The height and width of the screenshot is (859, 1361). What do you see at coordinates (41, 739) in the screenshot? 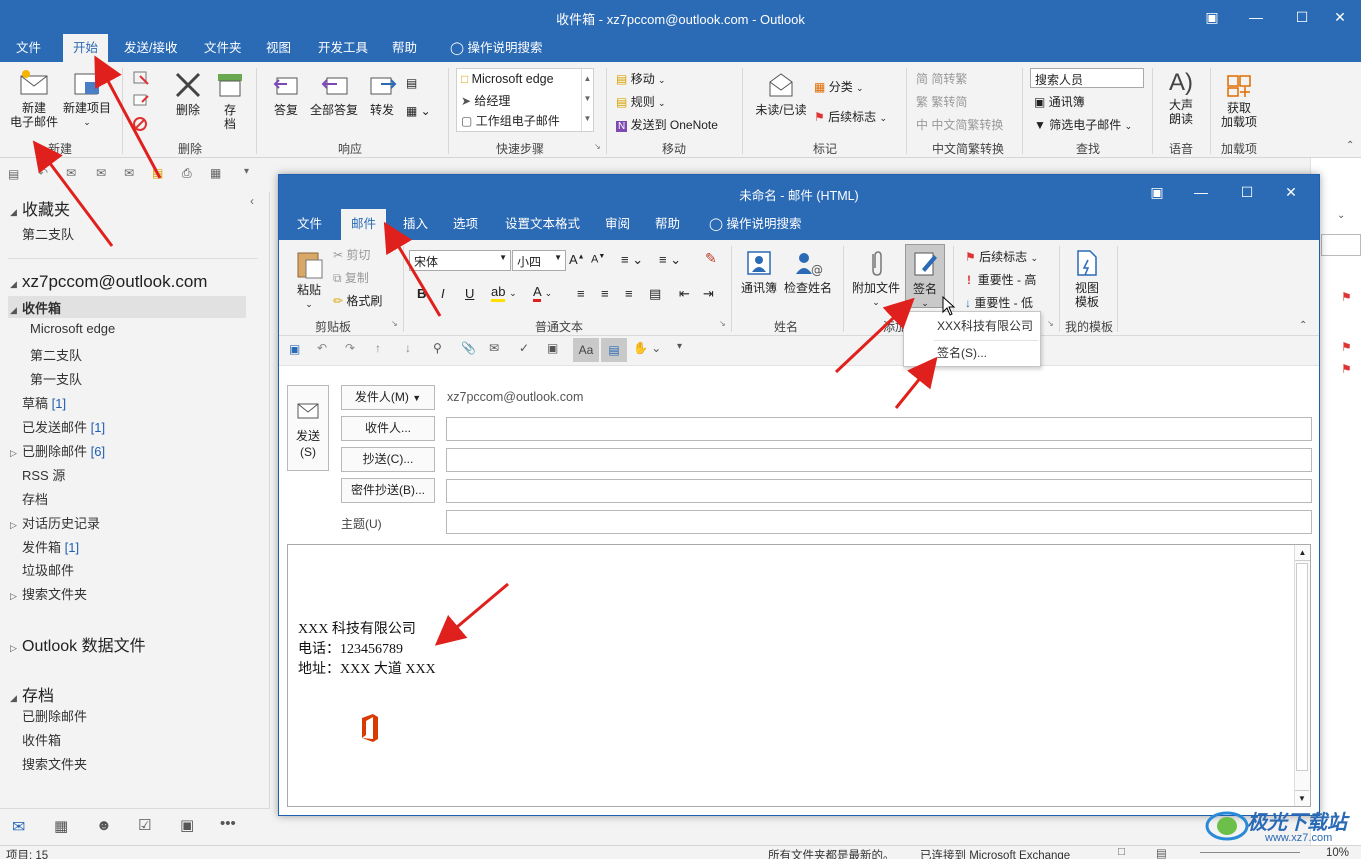
I see `folder-item: 收件箱` at bounding box center [41, 739].